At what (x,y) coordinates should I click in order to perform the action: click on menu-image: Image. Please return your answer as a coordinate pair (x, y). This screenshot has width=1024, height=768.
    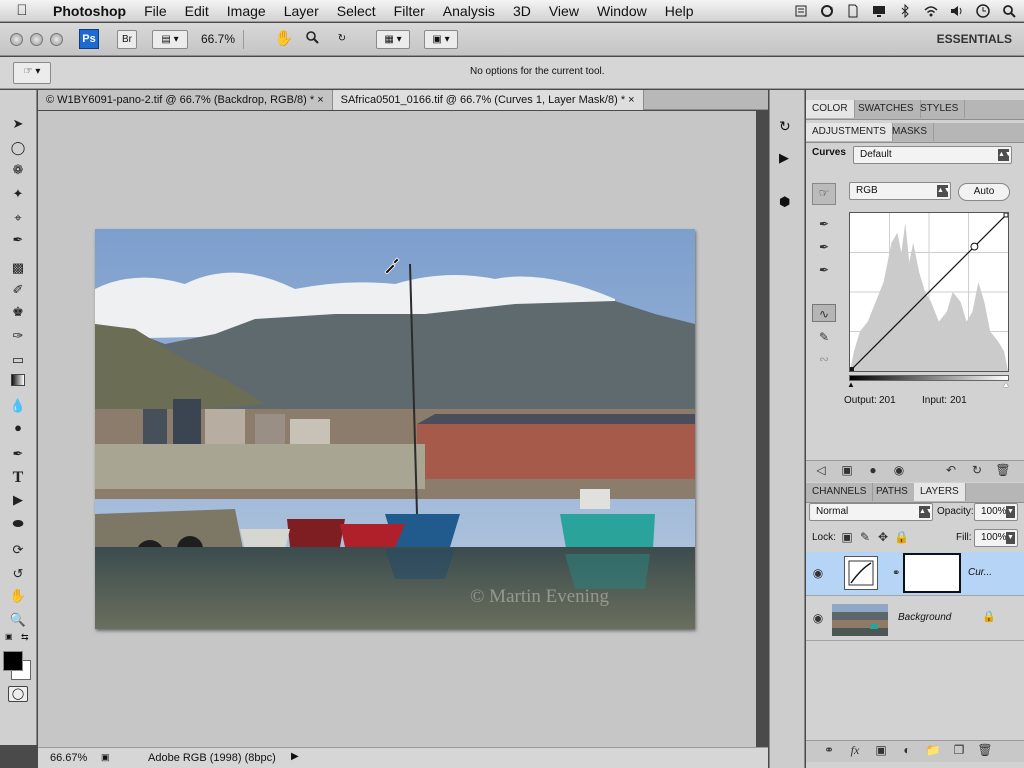
    Looking at the image, I should click on (246, 11).